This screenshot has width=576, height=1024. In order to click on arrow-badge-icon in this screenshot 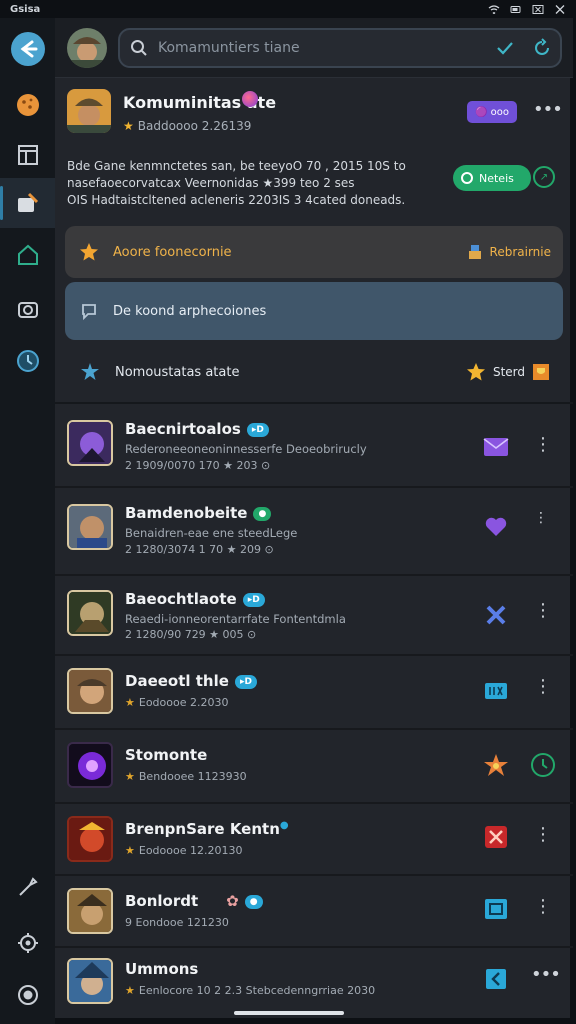, I will do `click(496, 979)`.